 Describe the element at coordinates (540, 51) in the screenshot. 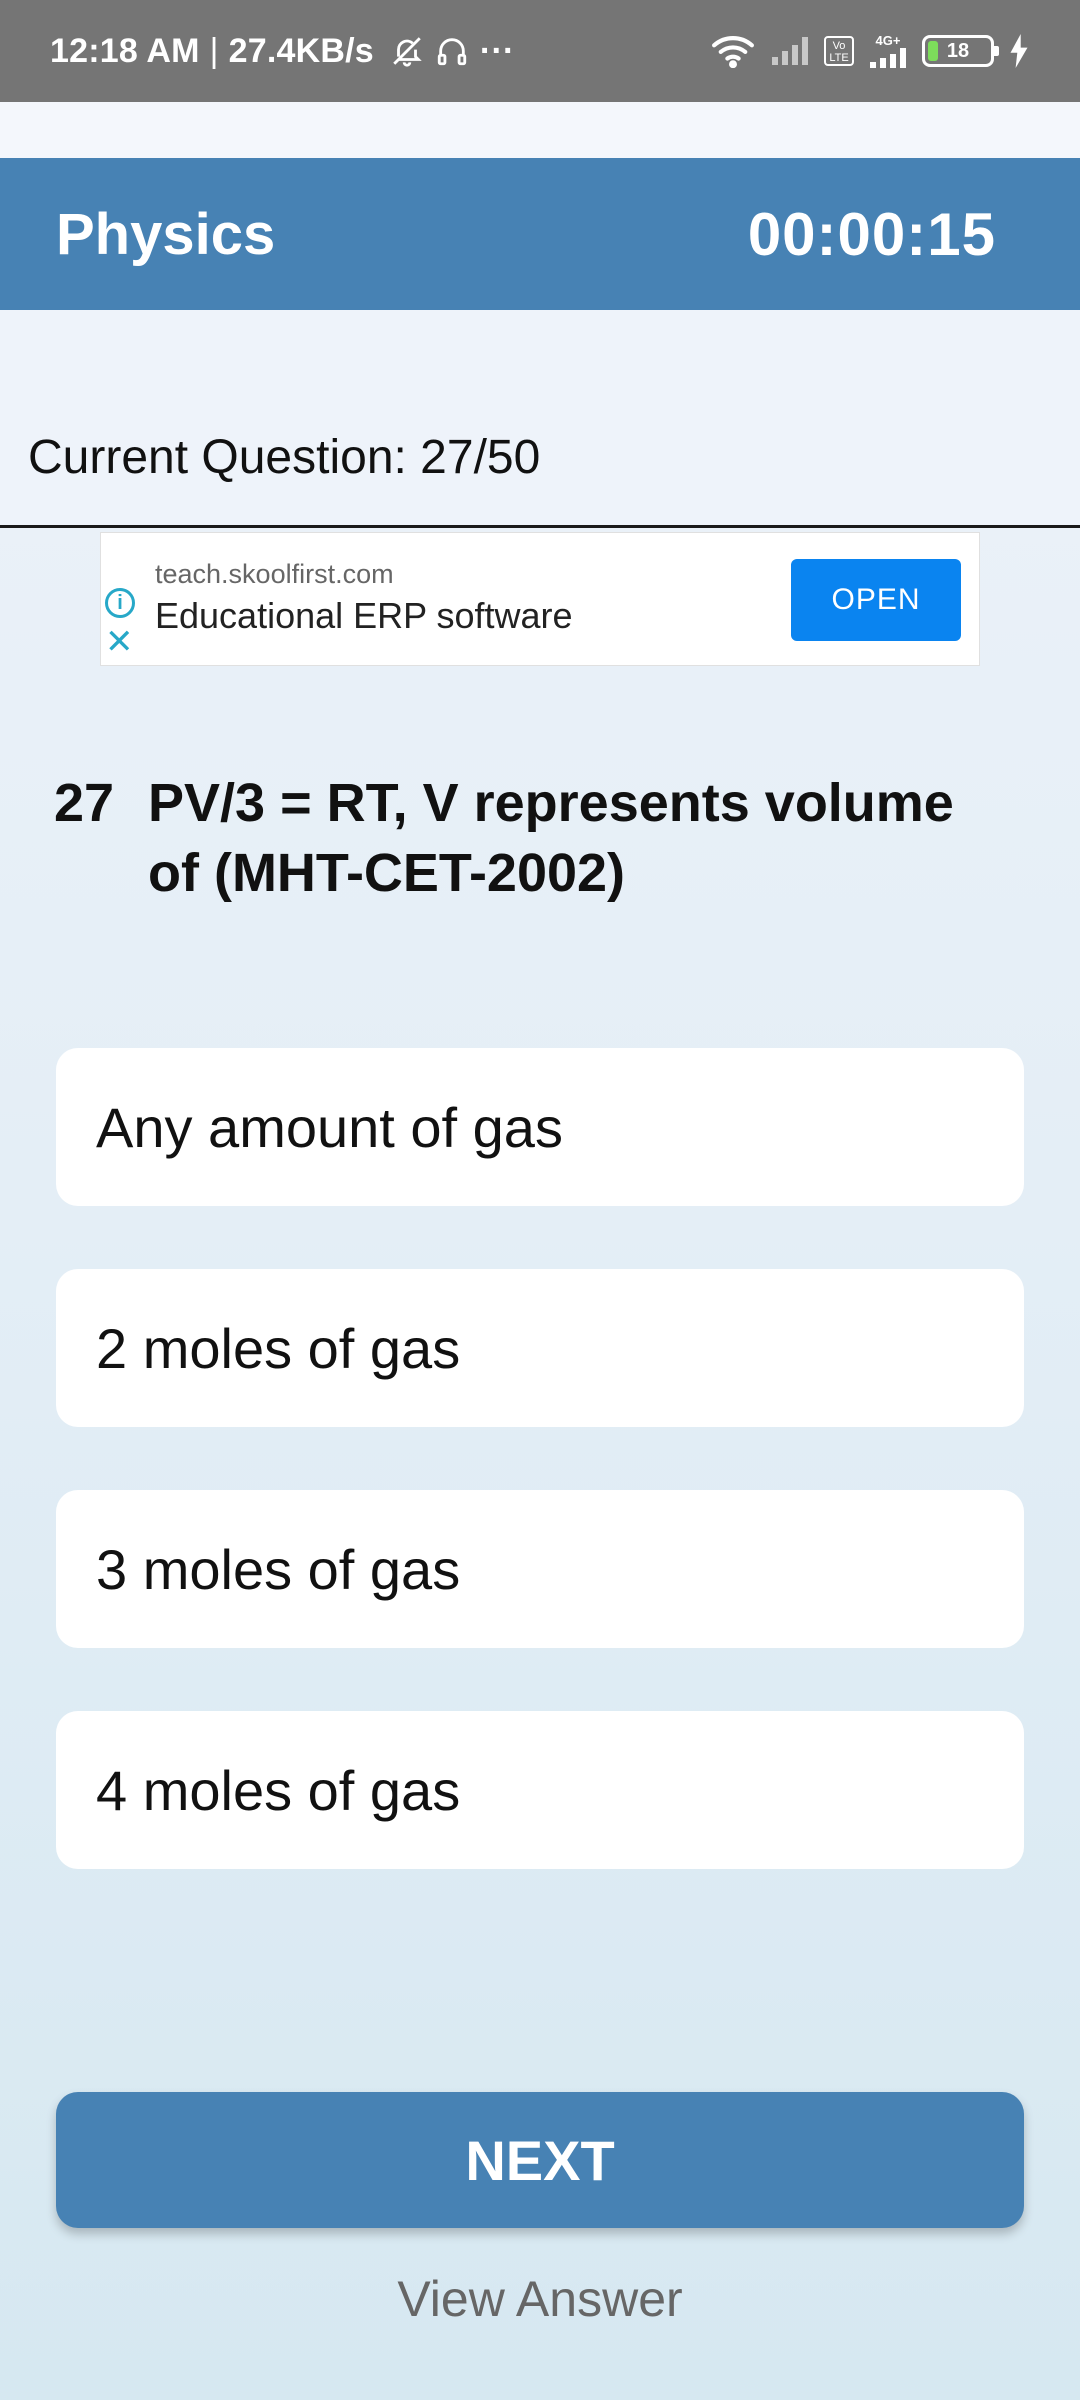

I see `status-bar: 12:18 AM | 27.4KB/s ··· Vo LTE 4G+ 18` at that location.